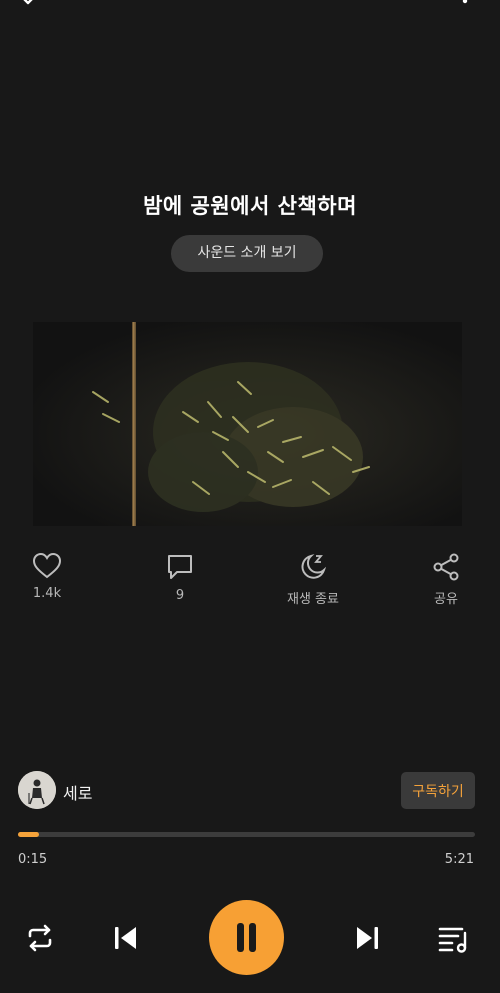 This screenshot has height=993, width=500. I want to click on pause-button, so click(246, 937).